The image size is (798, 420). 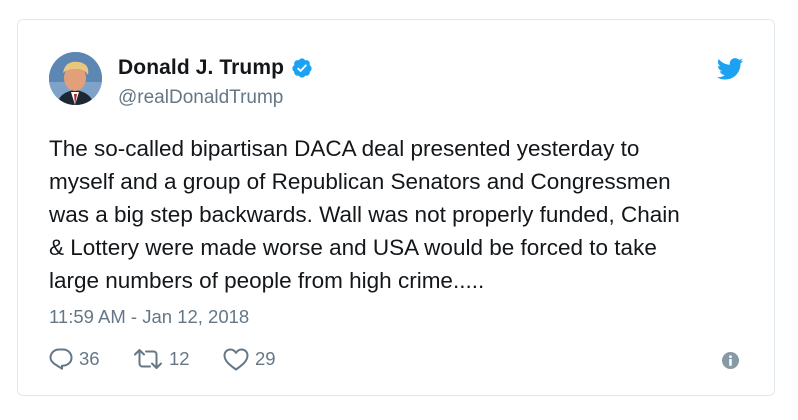 What do you see at coordinates (148, 359) in the screenshot?
I see `retweet-icon` at bounding box center [148, 359].